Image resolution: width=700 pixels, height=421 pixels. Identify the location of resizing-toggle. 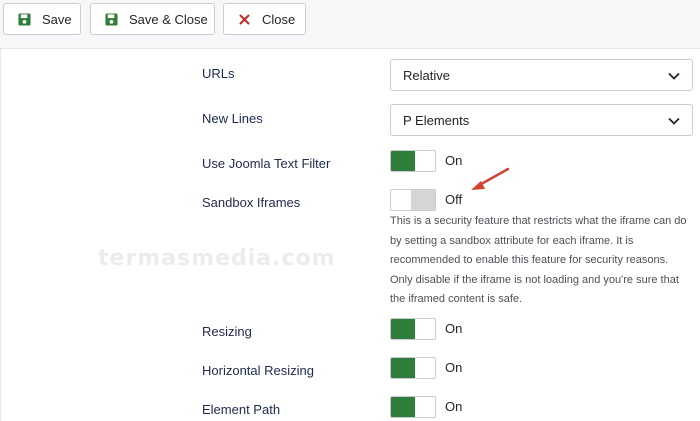
(413, 329).